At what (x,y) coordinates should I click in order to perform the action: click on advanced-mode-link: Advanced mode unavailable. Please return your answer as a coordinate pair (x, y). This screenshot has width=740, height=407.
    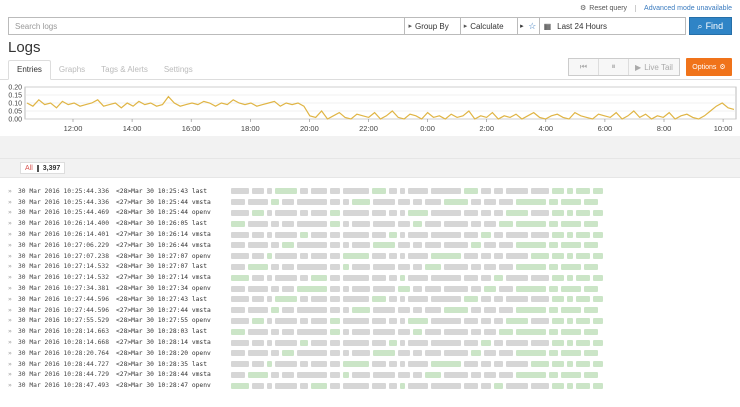
    Looking at the image, I should click on (683, 8).